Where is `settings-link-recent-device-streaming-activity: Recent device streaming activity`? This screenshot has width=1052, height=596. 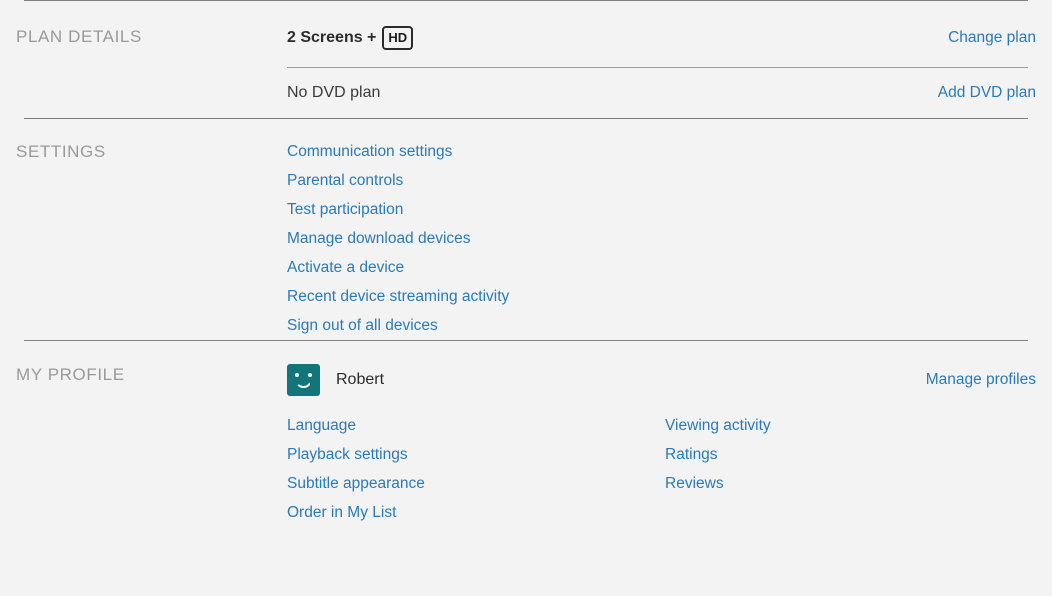 settings-link-recent-device-streaming-activity: Recent device streaming activity is located at coordinates (398, 296).